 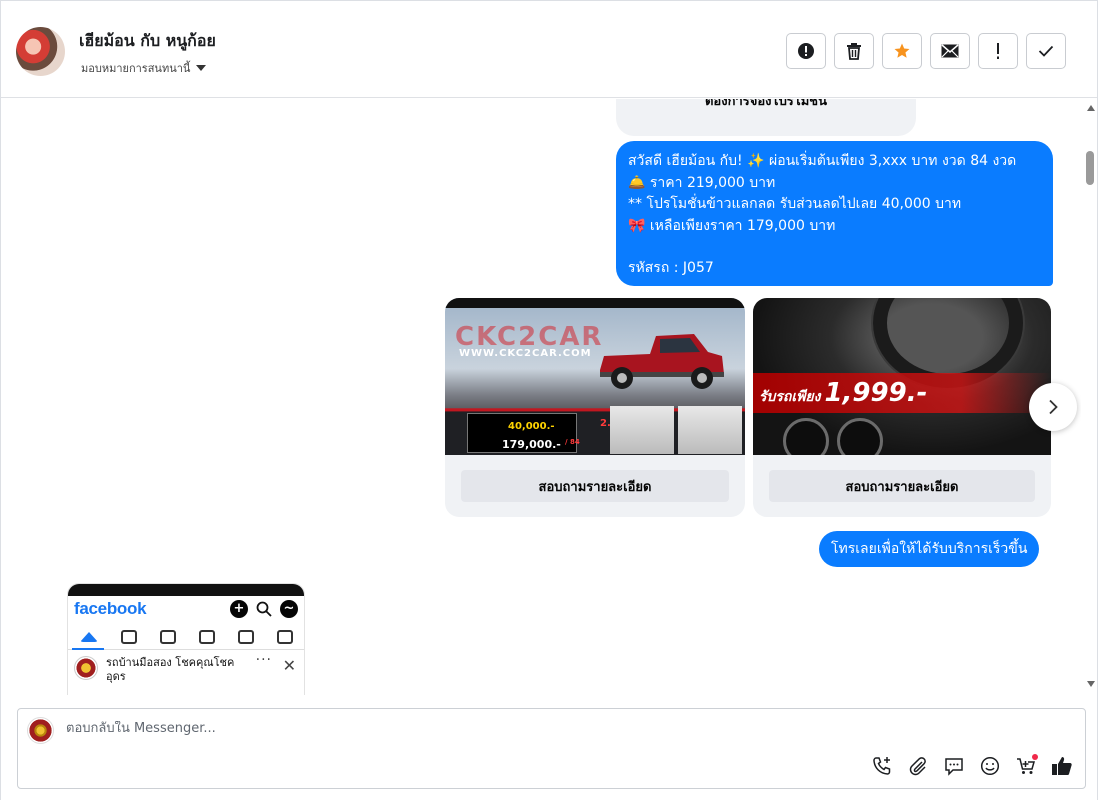 I want to click on page-name: รถบ้านมือสอง โชคคุณโชค อุดร, so click(x=170, y=669).